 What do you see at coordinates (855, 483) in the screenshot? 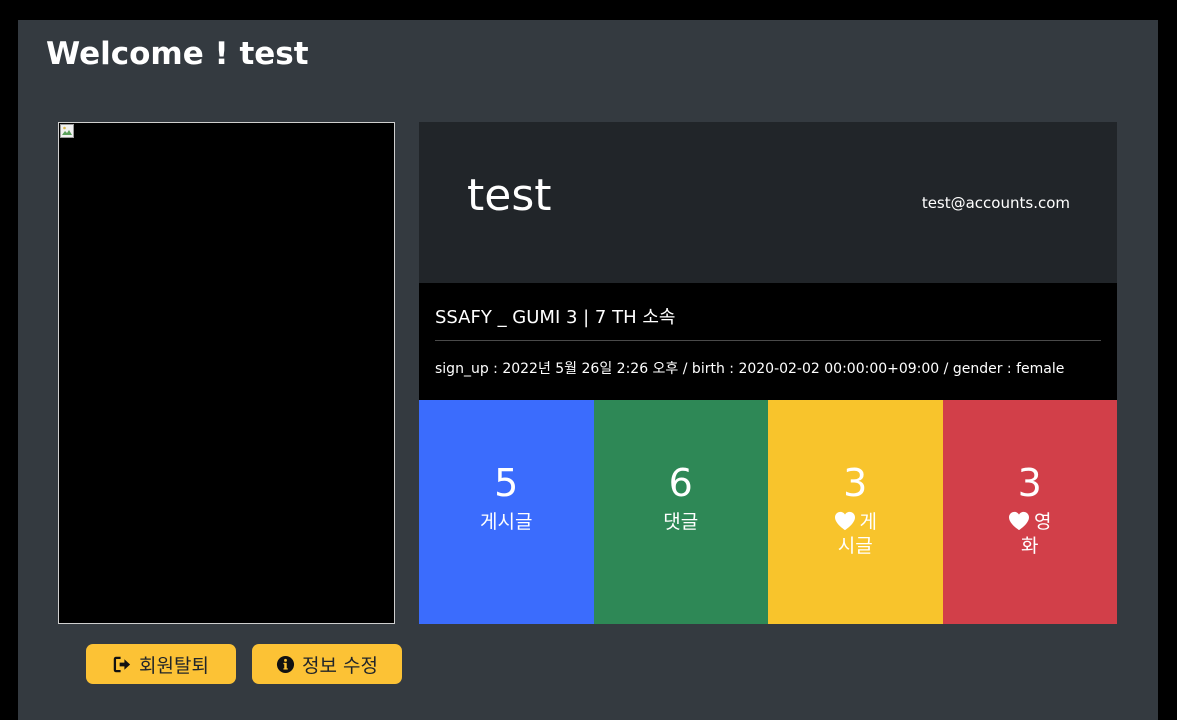
I see `stat-liked-posts-count: 3` at bounding box center [855, 483].